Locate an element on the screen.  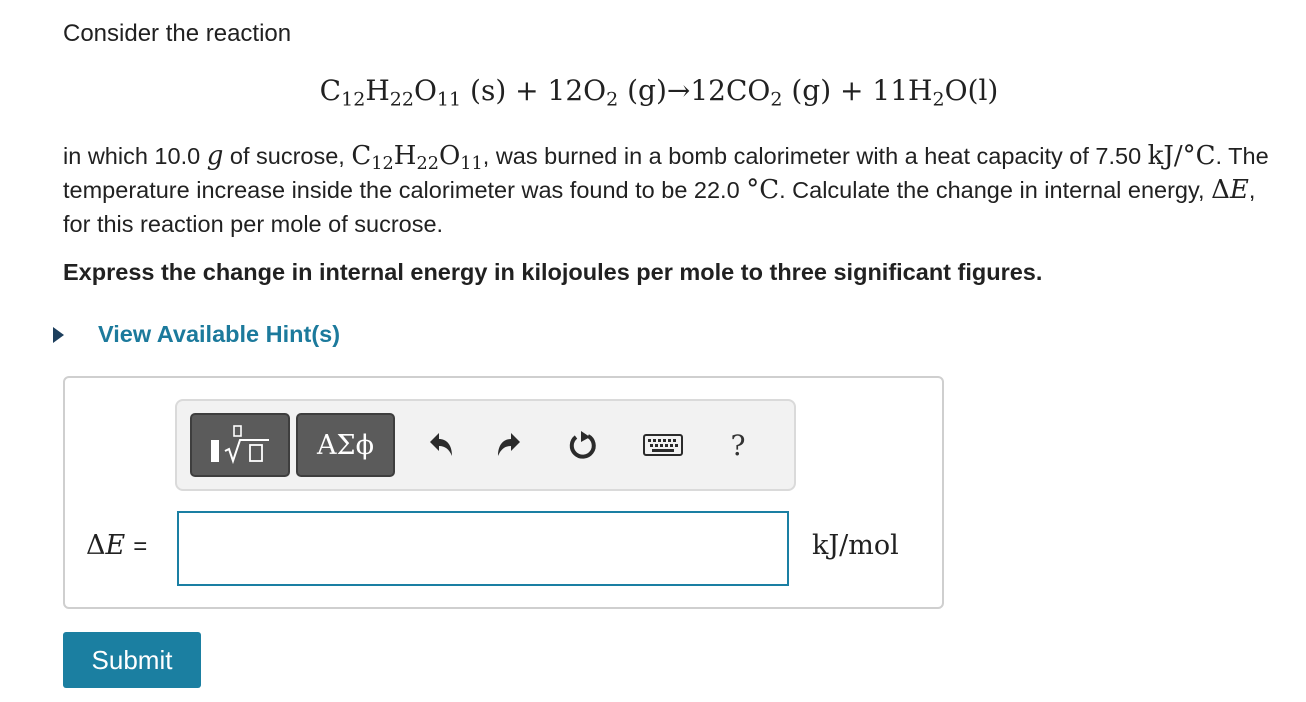
math-toolbar: ΑΣϕ ? is located at coordinates (485, 445).